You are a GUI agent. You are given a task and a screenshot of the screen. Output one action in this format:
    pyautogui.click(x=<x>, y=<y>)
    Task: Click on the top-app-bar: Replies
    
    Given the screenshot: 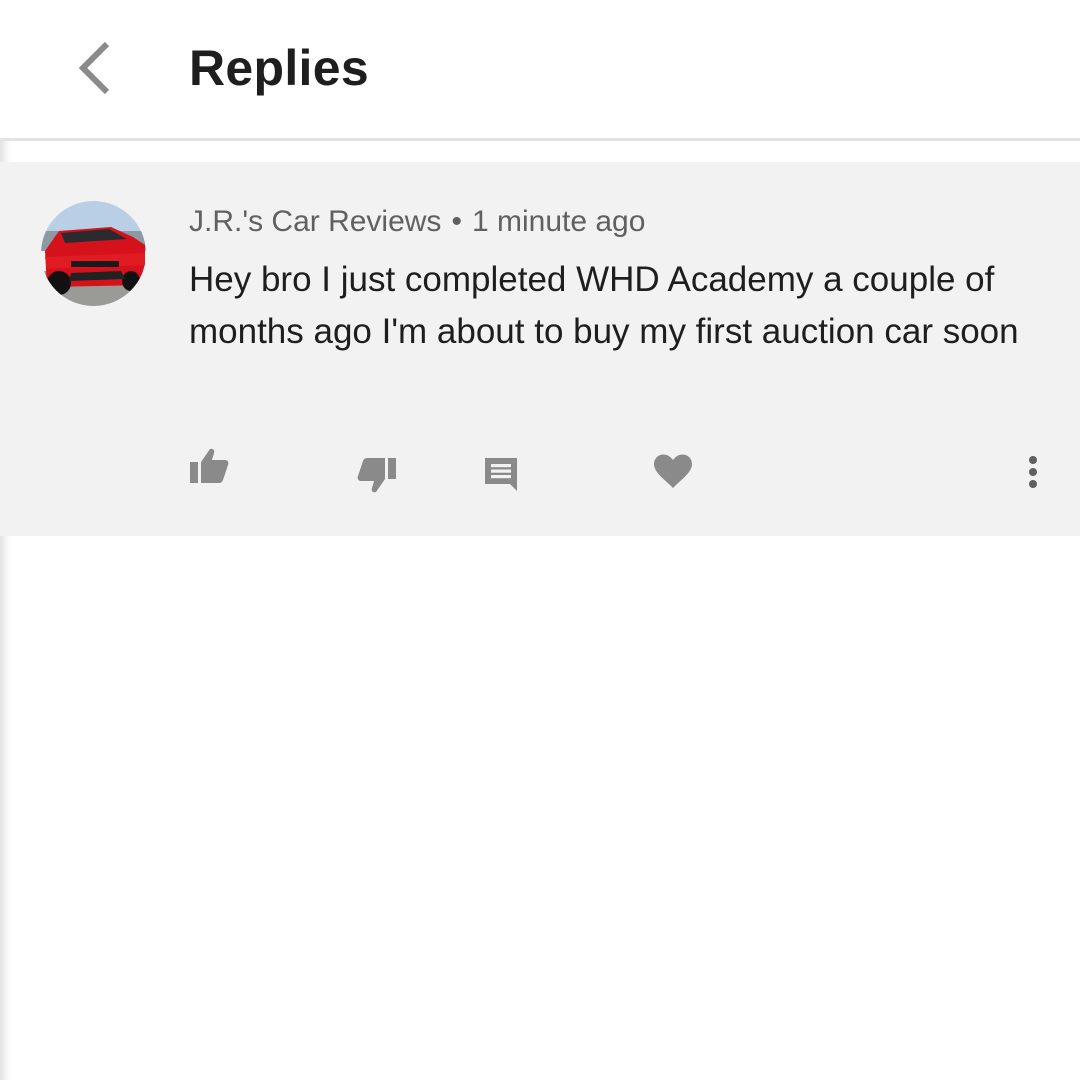 What is the action you would take?
    pyautogui.click(x=540, y=69)
    